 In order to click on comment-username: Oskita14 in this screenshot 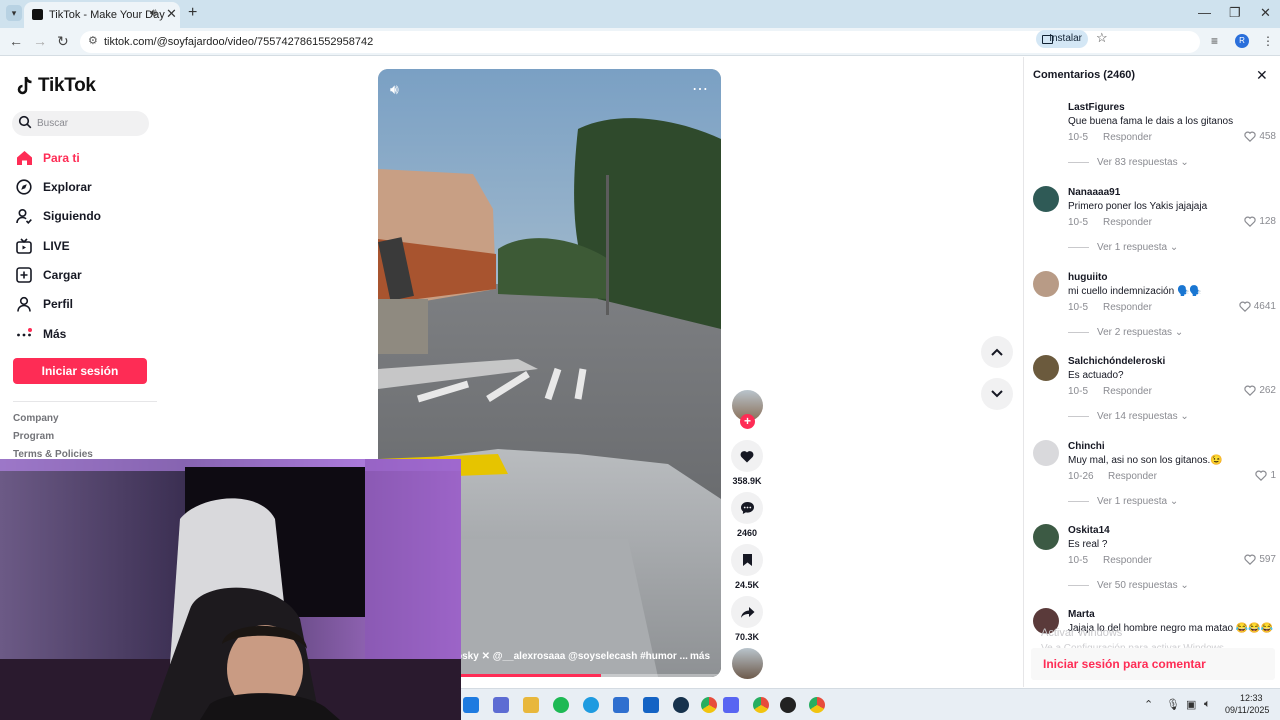, I will do `click(1089, 530)`.